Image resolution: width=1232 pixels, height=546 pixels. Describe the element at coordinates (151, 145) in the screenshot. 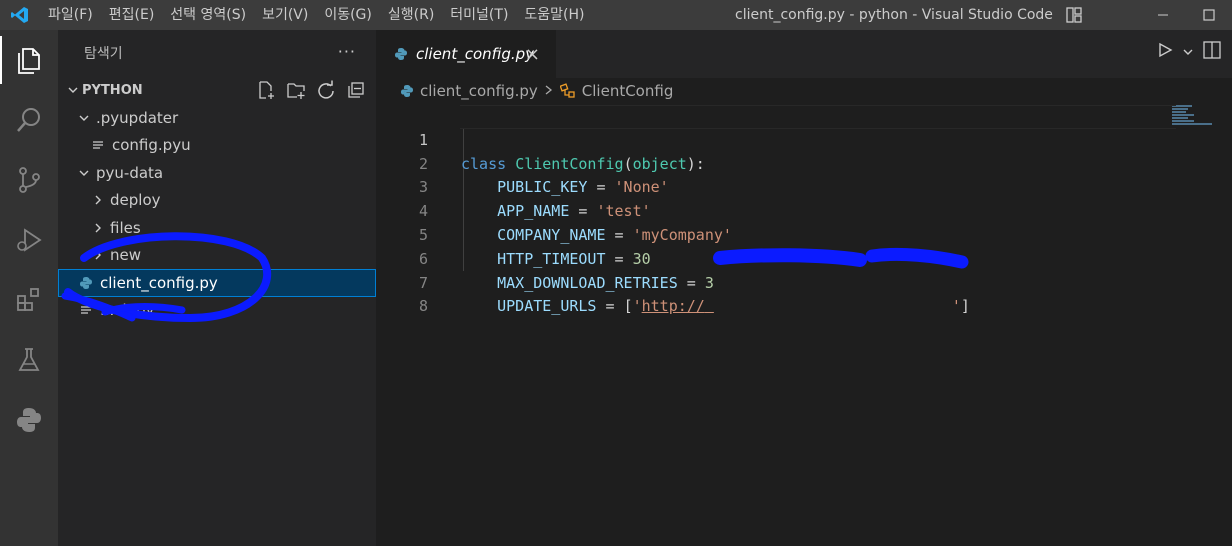

I see `tree-item-label: config.pyu` at that location.